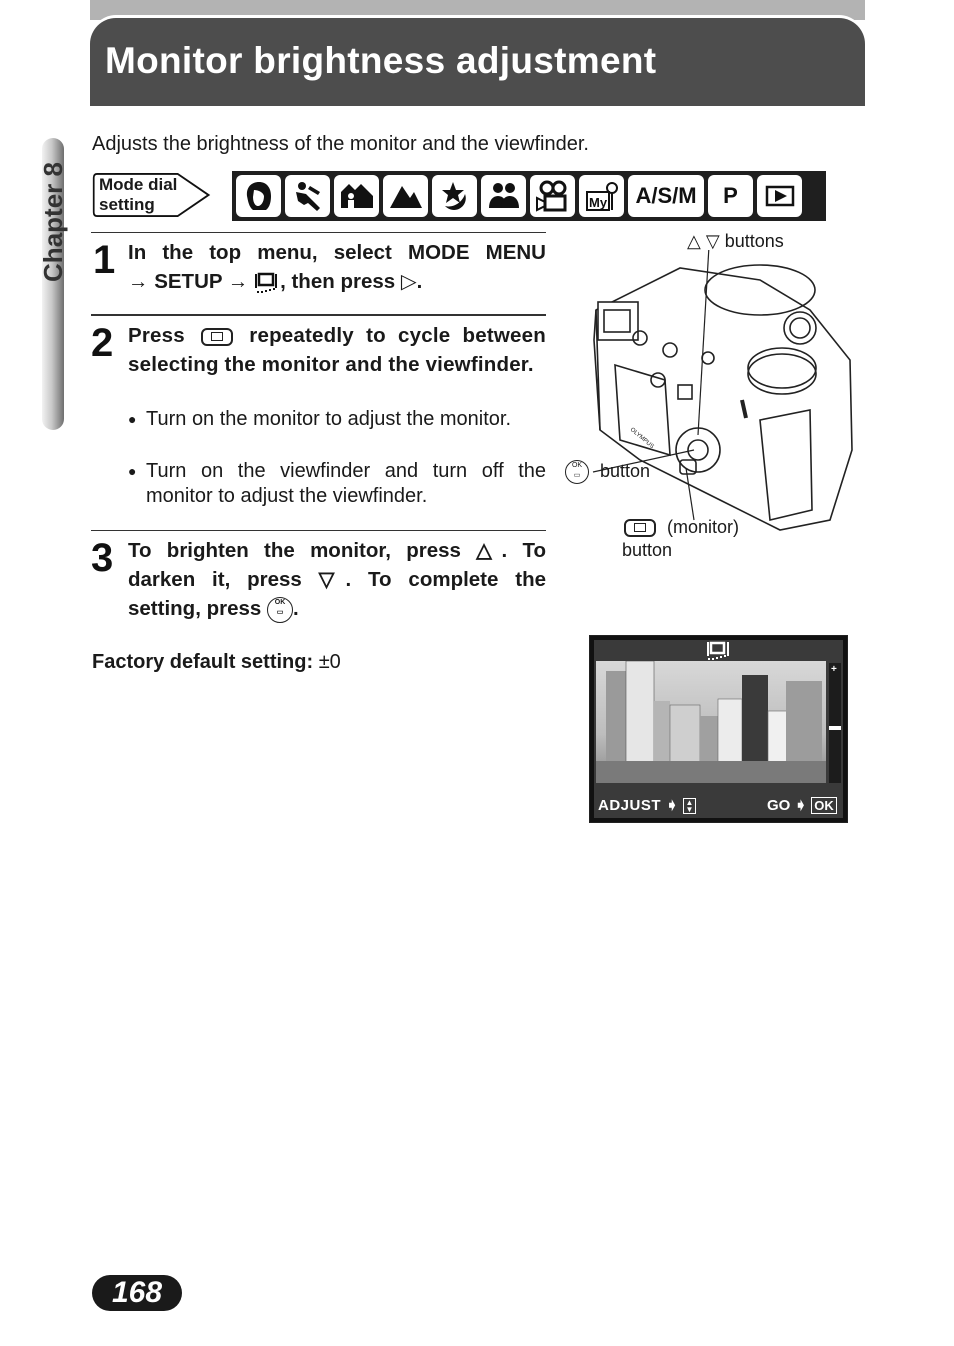  What do you see at coordinates (307, 196) in the screenshot?
I see `sports-icon` at bounding box center [307, 196].